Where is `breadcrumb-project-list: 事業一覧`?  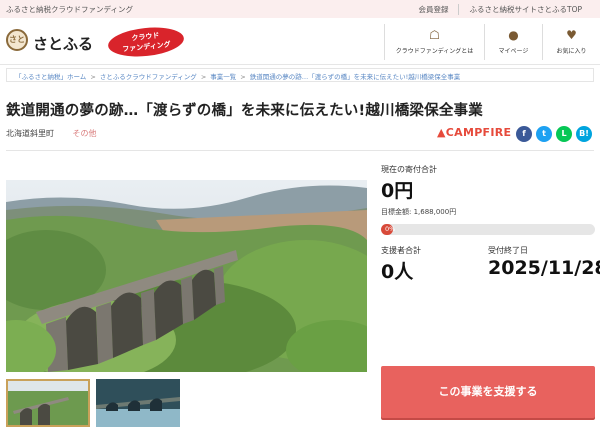 breadcrumb-project-list: 事業一覧 is located at coordinates (223, 77).